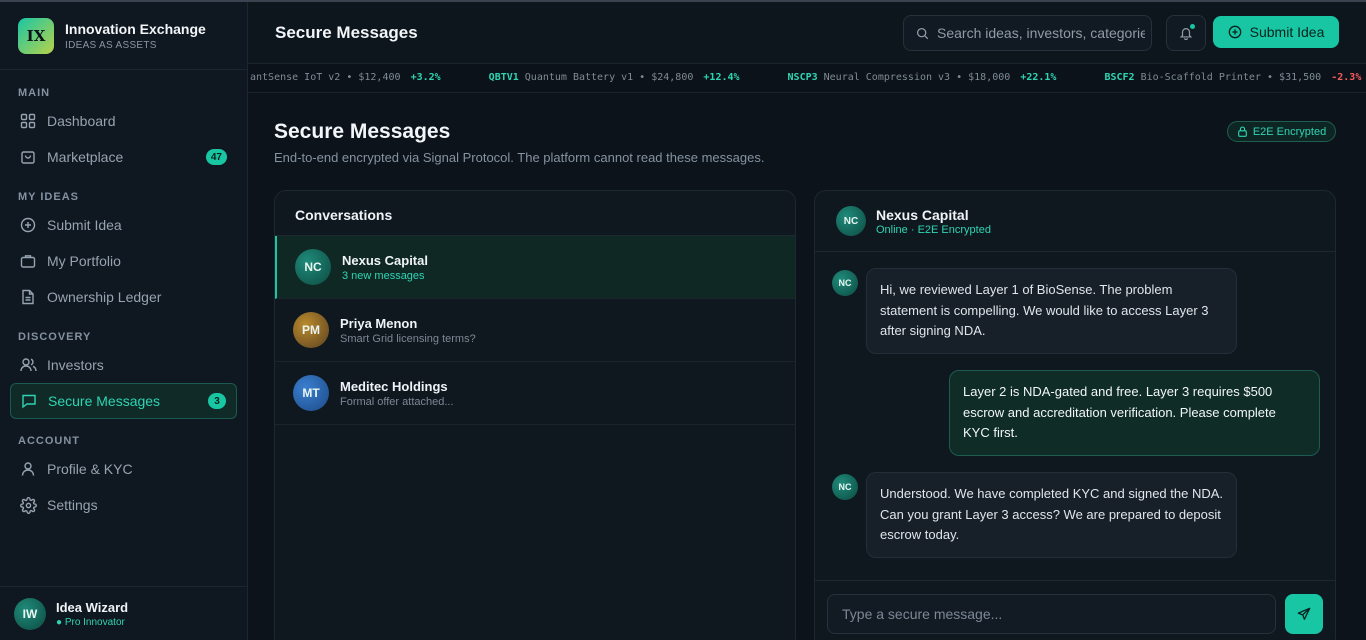 This screenshot has height=640, width=1366. I want to click on e2e-encrypted-badge: E2E Encrypted, so click(1281, 131).